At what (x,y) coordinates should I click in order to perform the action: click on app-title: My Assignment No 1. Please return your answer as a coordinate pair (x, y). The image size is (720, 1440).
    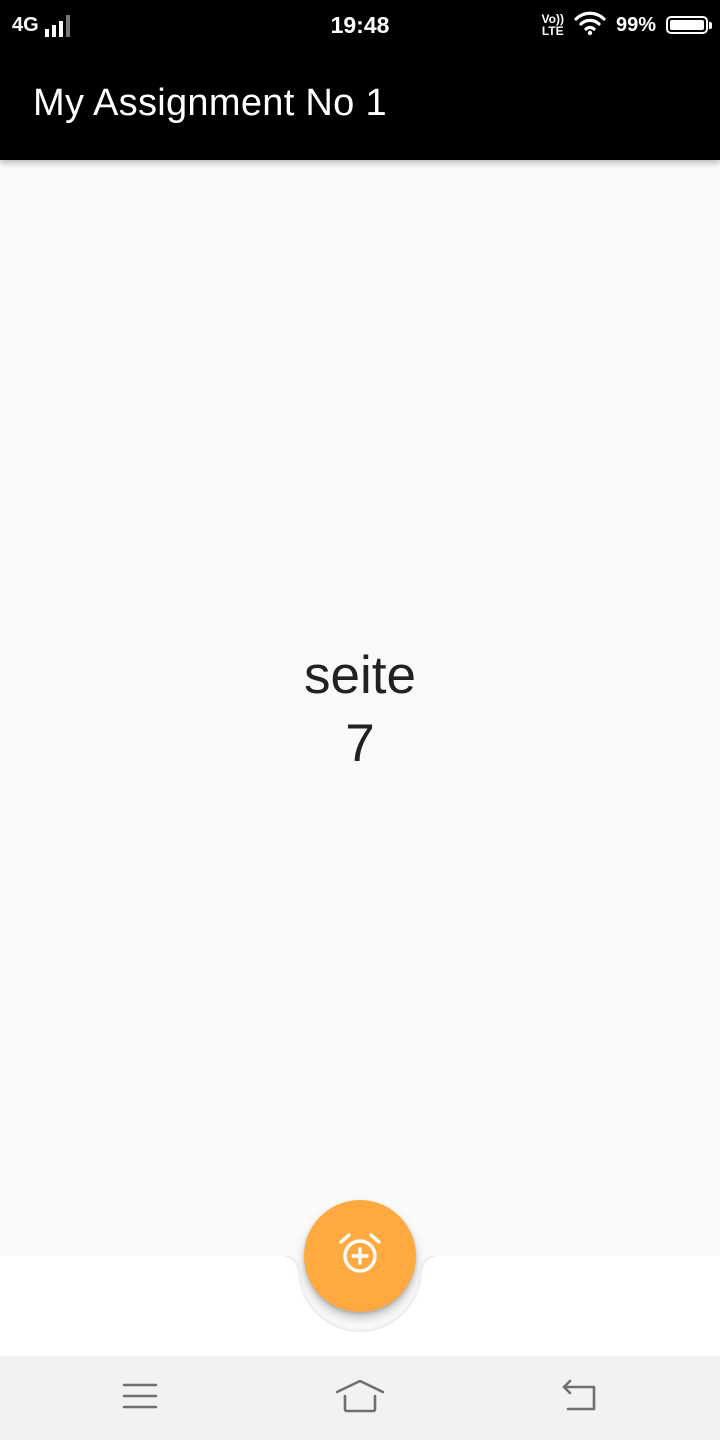
    Looking at the image, I should click on (210, 103).